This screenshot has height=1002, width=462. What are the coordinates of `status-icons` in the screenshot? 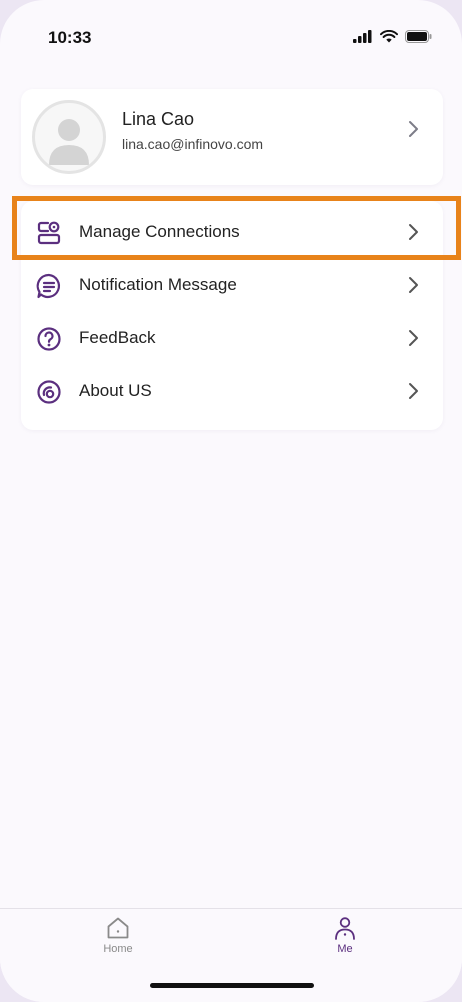 It's located at (392, 36).